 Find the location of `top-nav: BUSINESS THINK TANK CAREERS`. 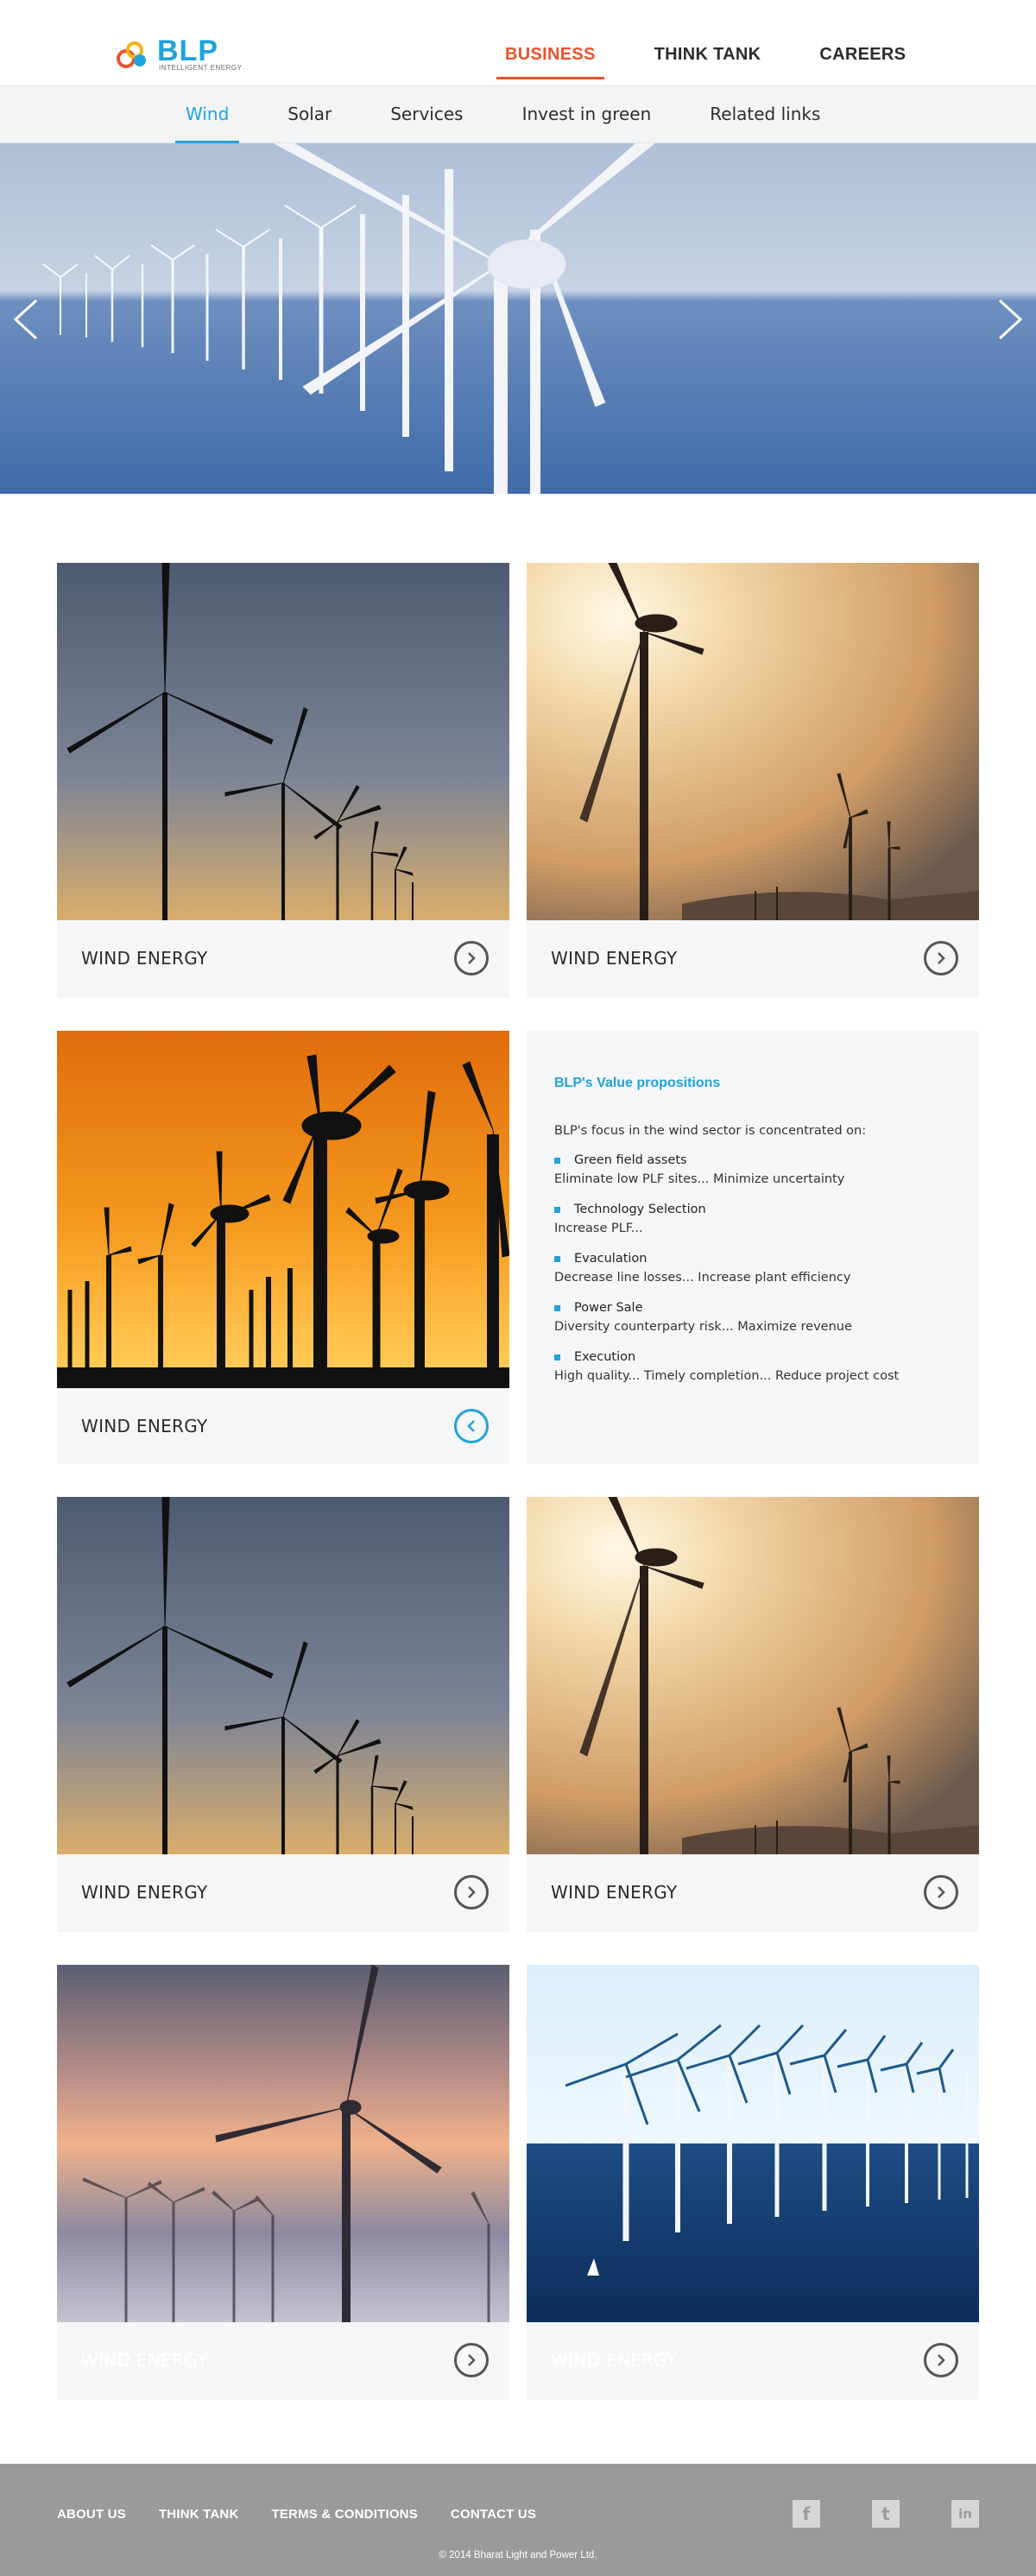

top-nav: BUSINESS THINK TANK CAREERS is located at coordinates (730, 62).